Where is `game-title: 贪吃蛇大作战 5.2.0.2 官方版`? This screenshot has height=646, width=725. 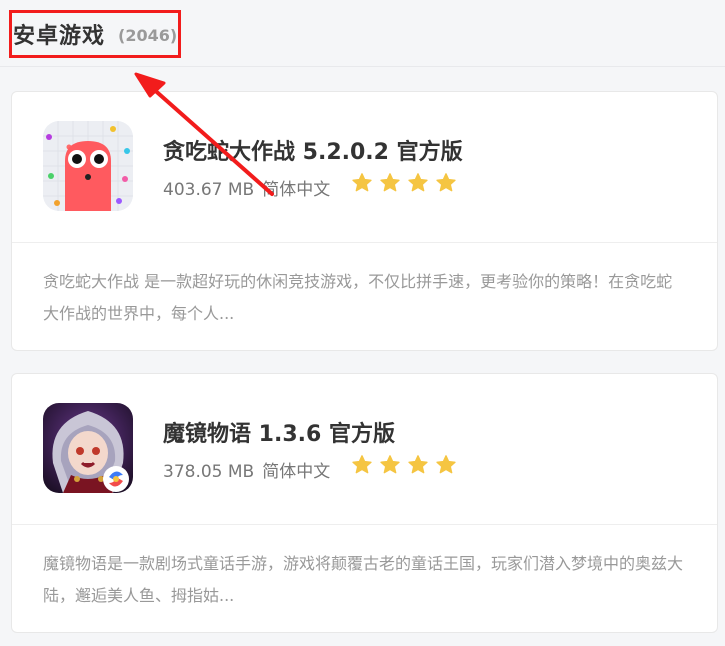
game-title: 贪吃蛇大作战 5.2.0.2 官方版 is located at coordinates (313, 150).